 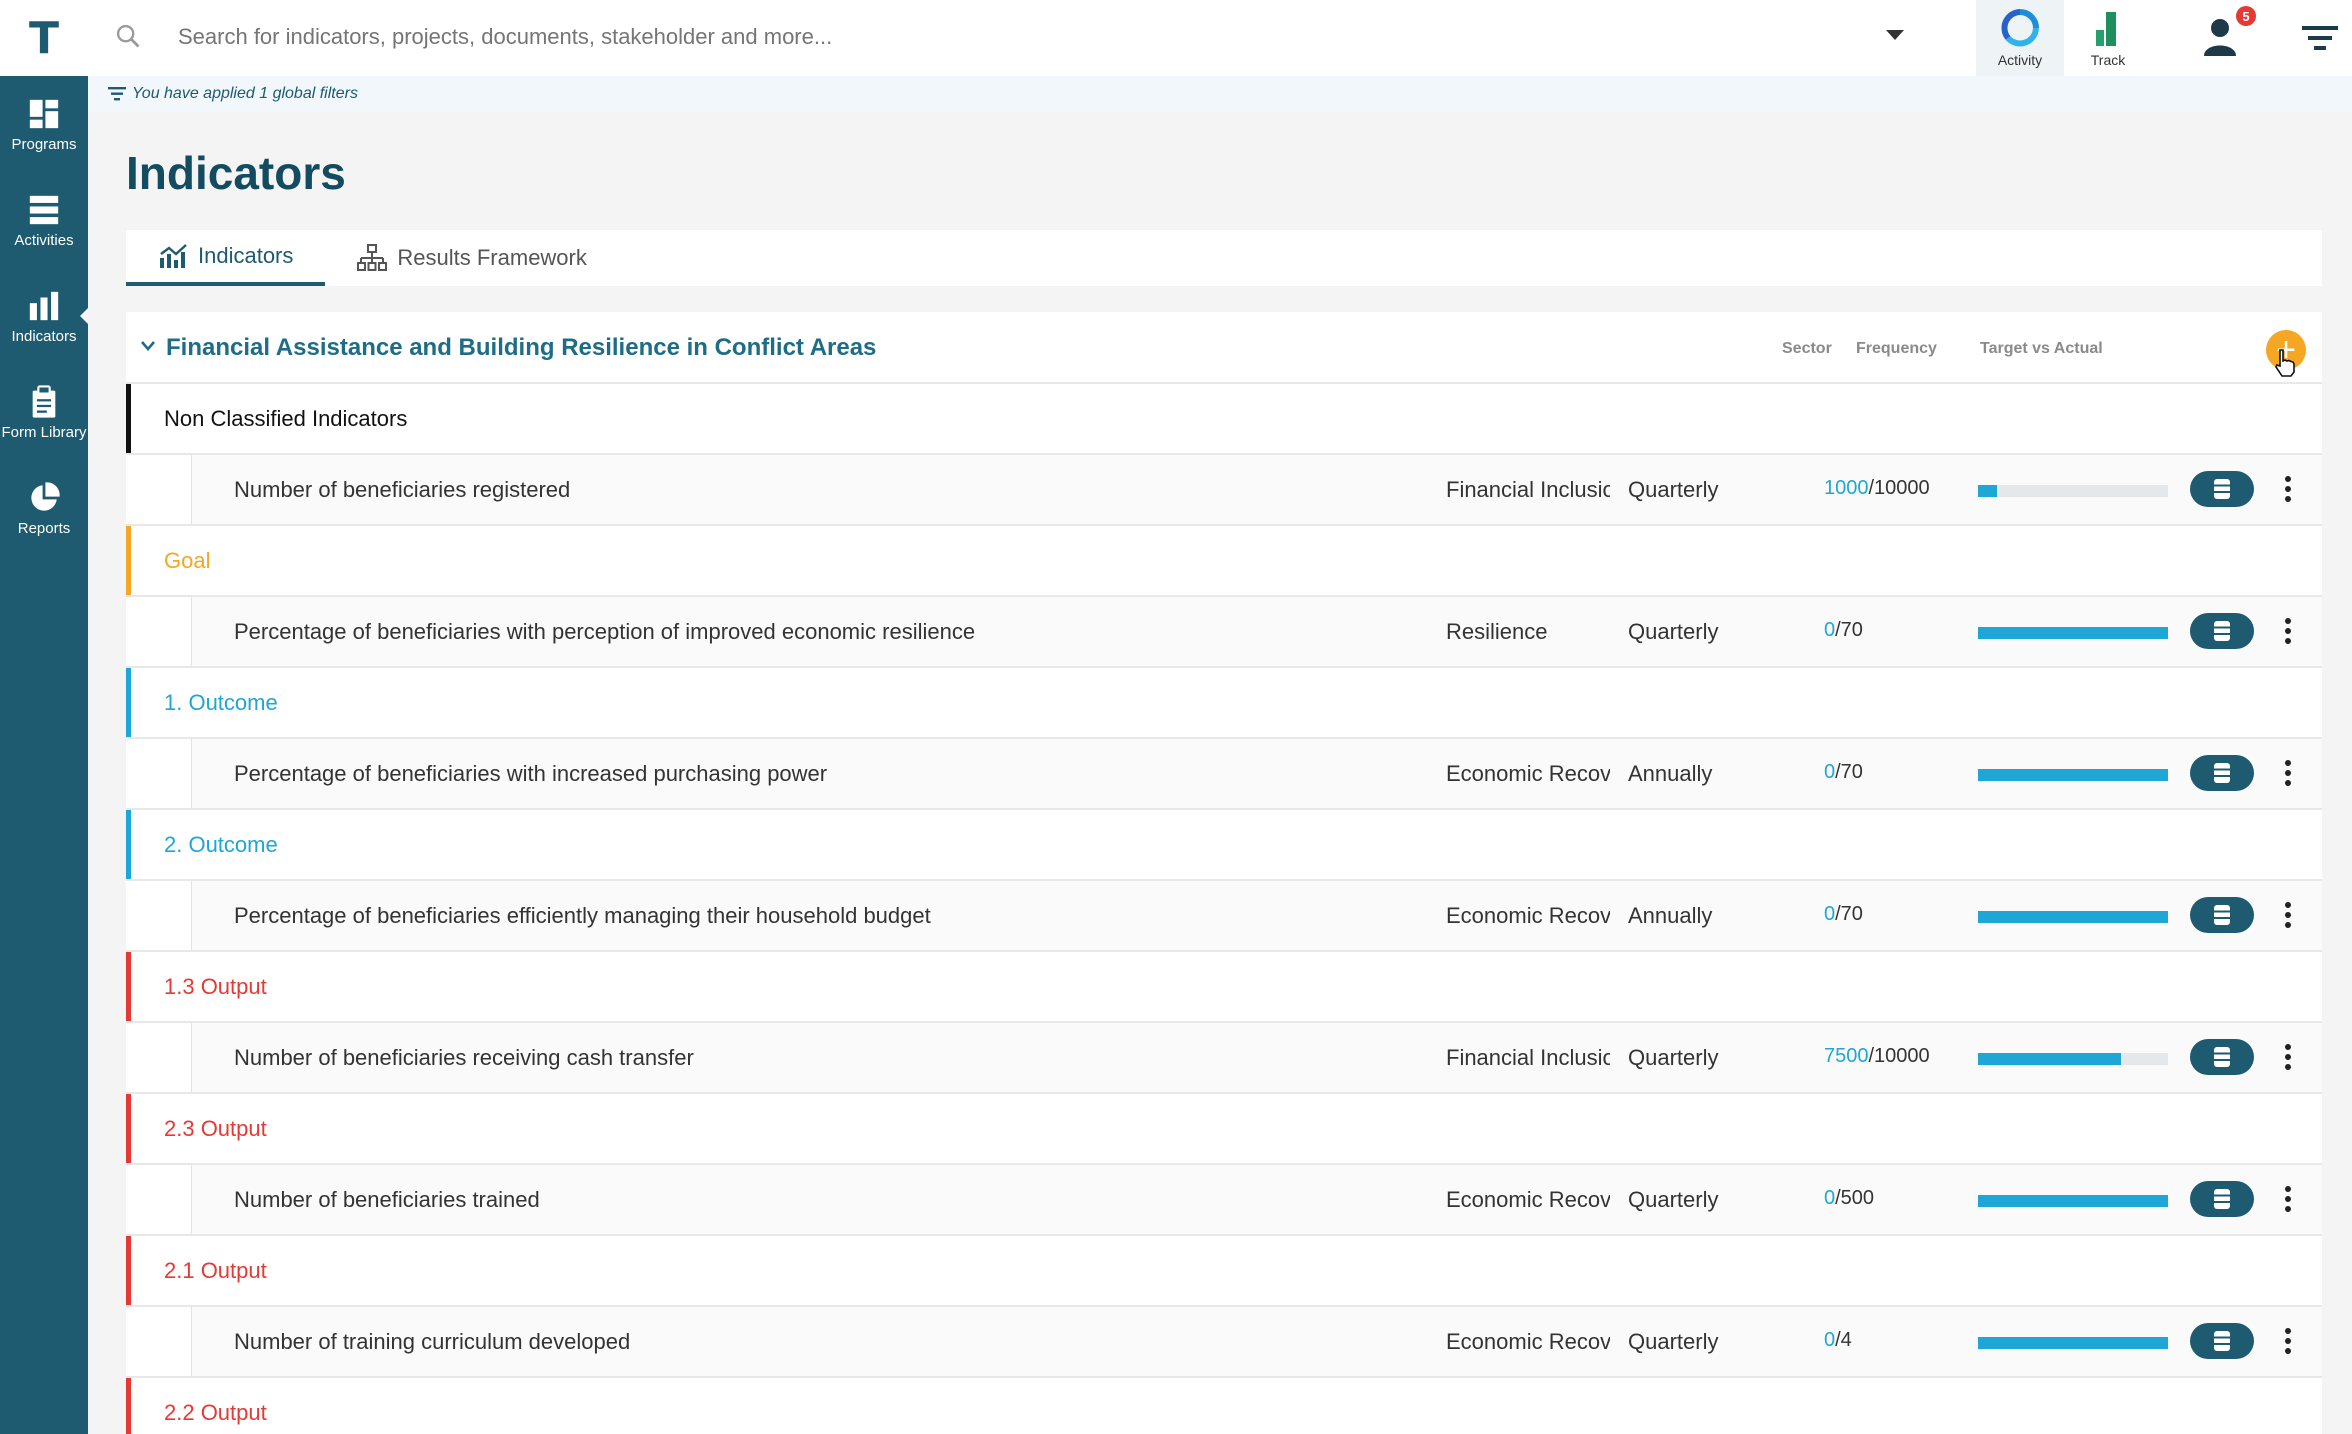 I want to click on group-title: 2.2 Output, so click(x=215, y=1412).